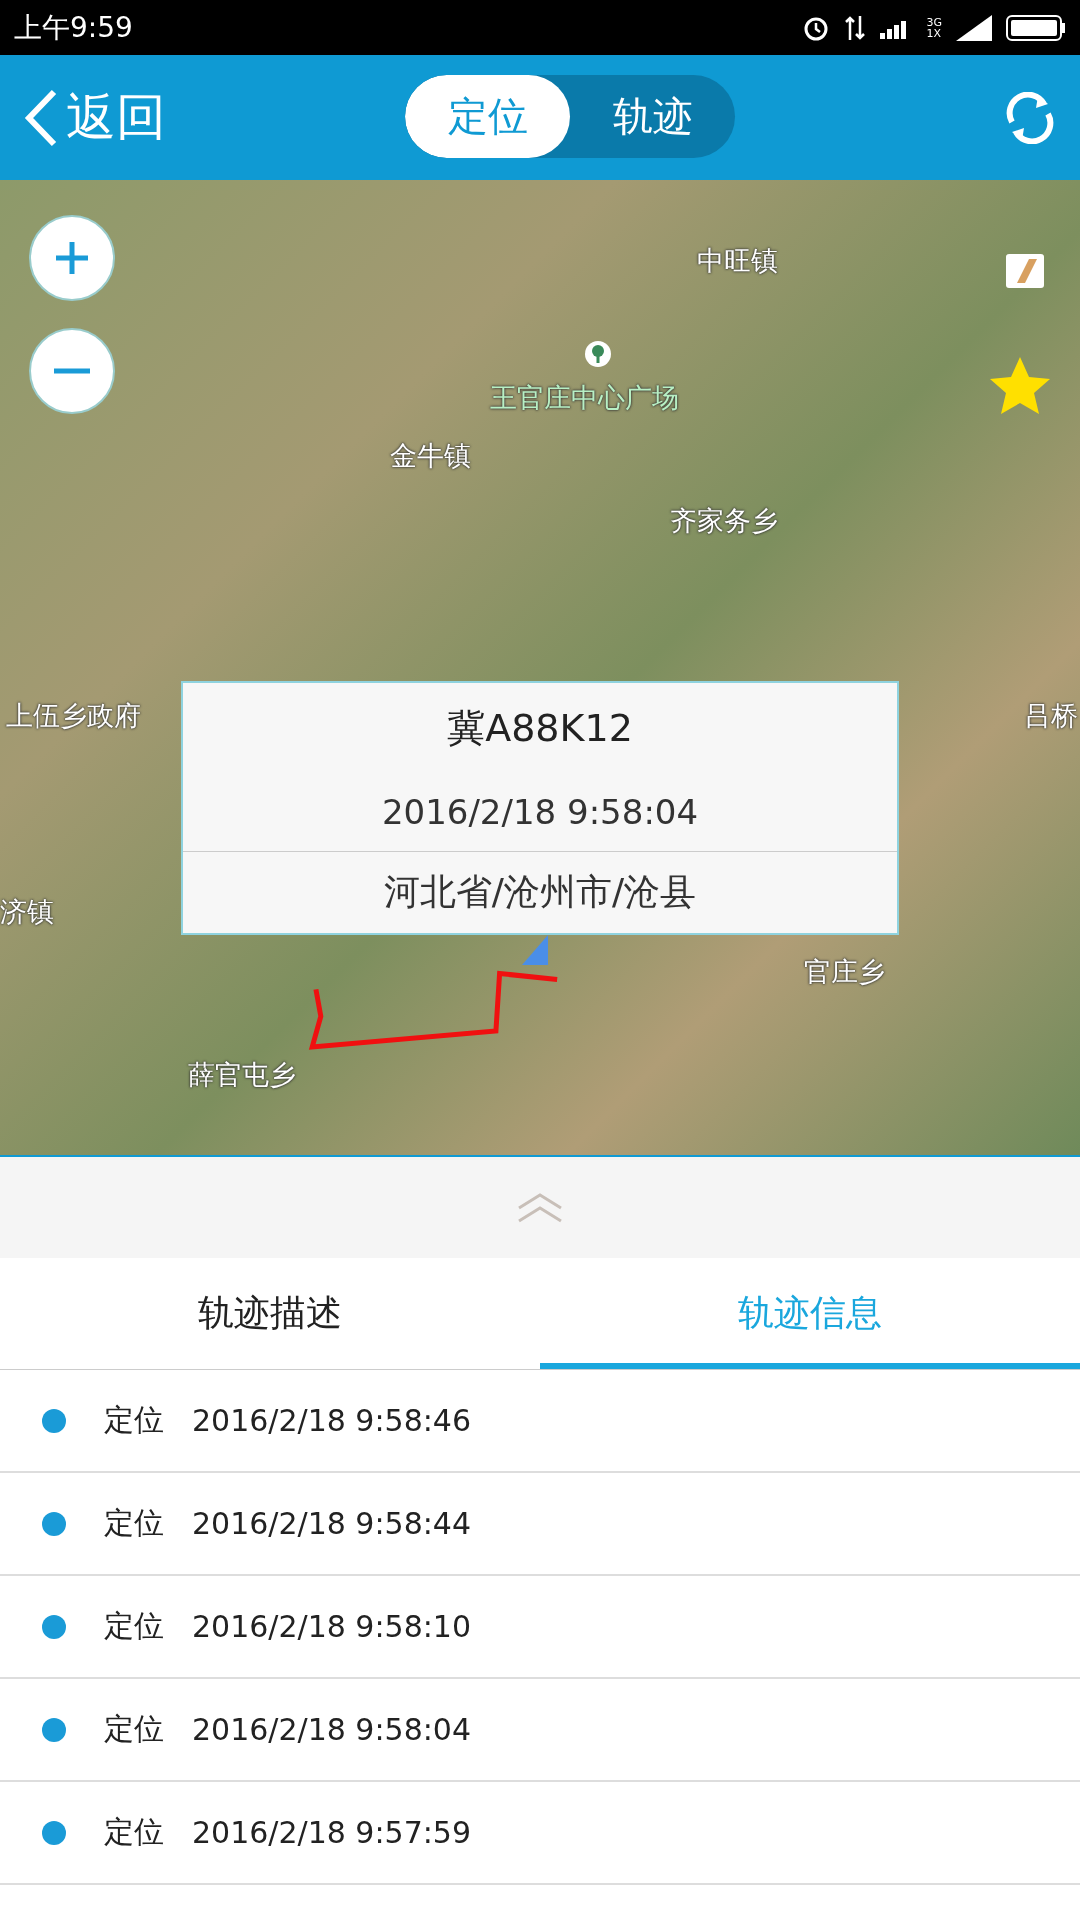 The height and width of the screenshot is (1920, 1080). What do you see at coordinates (331, 1729) in the screenshot?
I see `record-time: 2016/2/18 9:58:04` at bounding box center [331, 1729].